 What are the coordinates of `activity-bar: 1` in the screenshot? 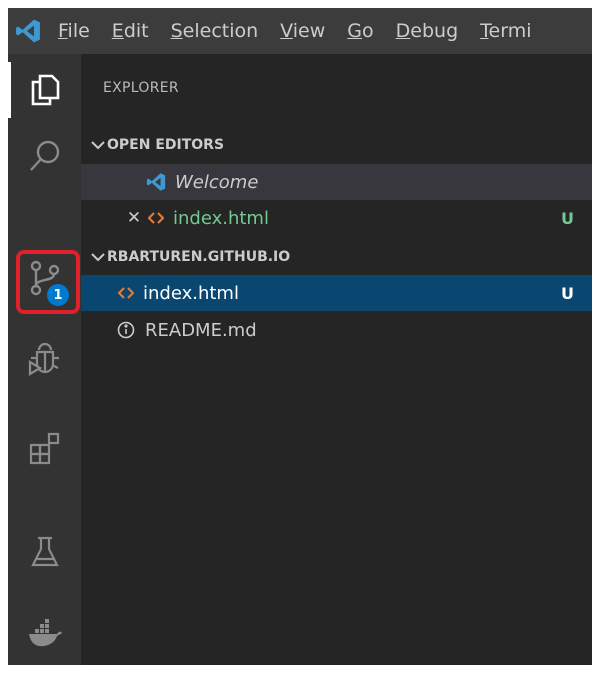 It's located at (44, 359).